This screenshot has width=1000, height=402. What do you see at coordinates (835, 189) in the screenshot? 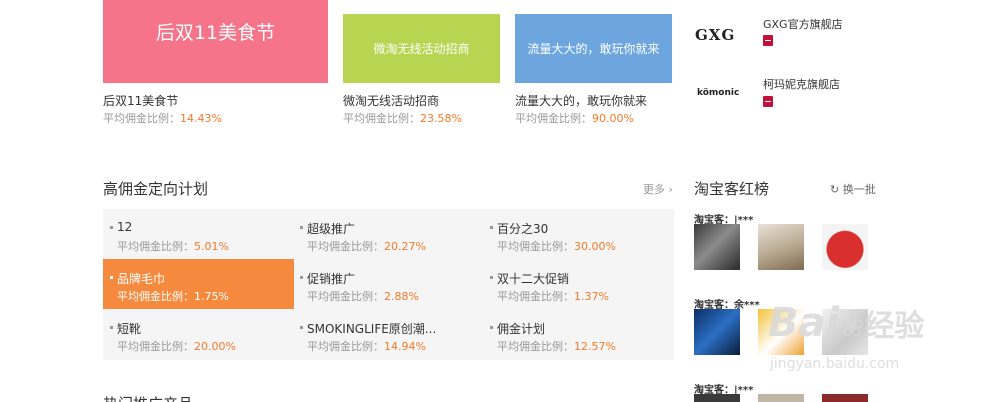
I see `refresh-icon: ↻` at bounding box center [835, 189].